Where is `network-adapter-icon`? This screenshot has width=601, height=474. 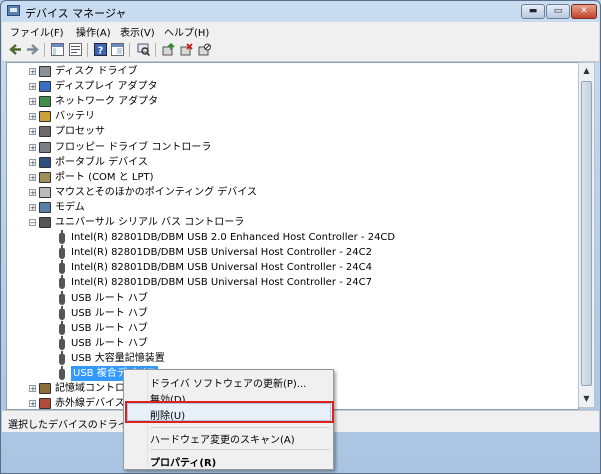
network-adapter-icon is located at coordinates (45, 102).